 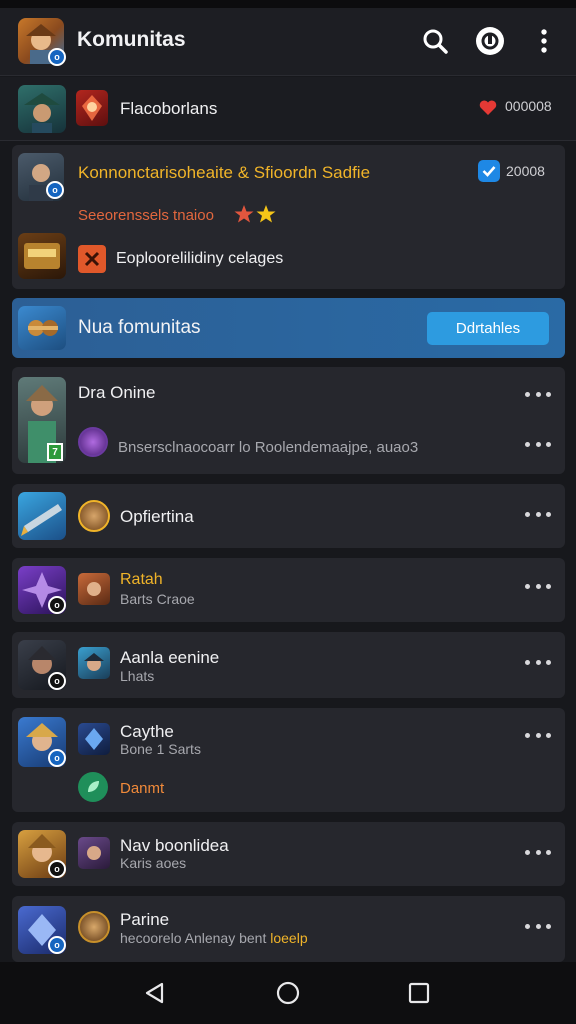 What do you see at coordinates (42, 42) in the screenshot?
I see `app-logo: o` at bounding box center [42, 42].